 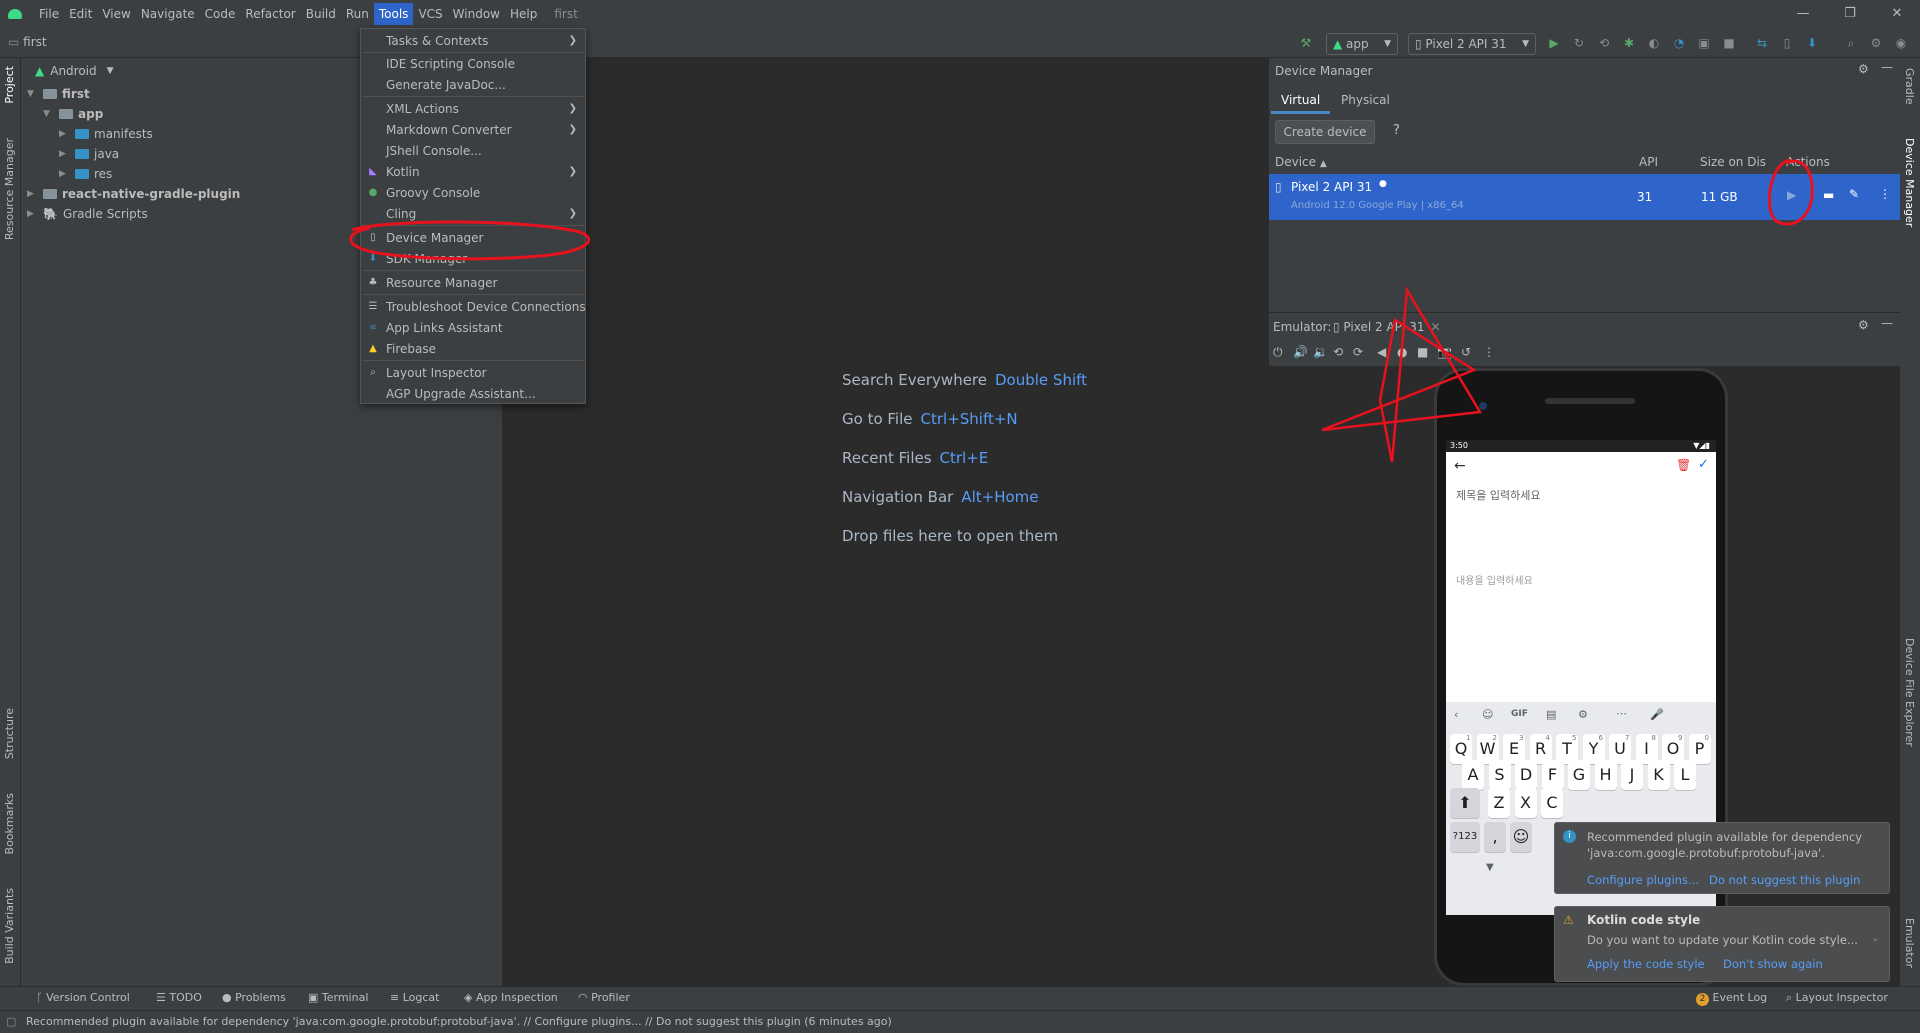 What do you see at coordinates (1790, 192) in the screenshot?
I see `play-button-circle-mark` at bounding box center [1790, 192].